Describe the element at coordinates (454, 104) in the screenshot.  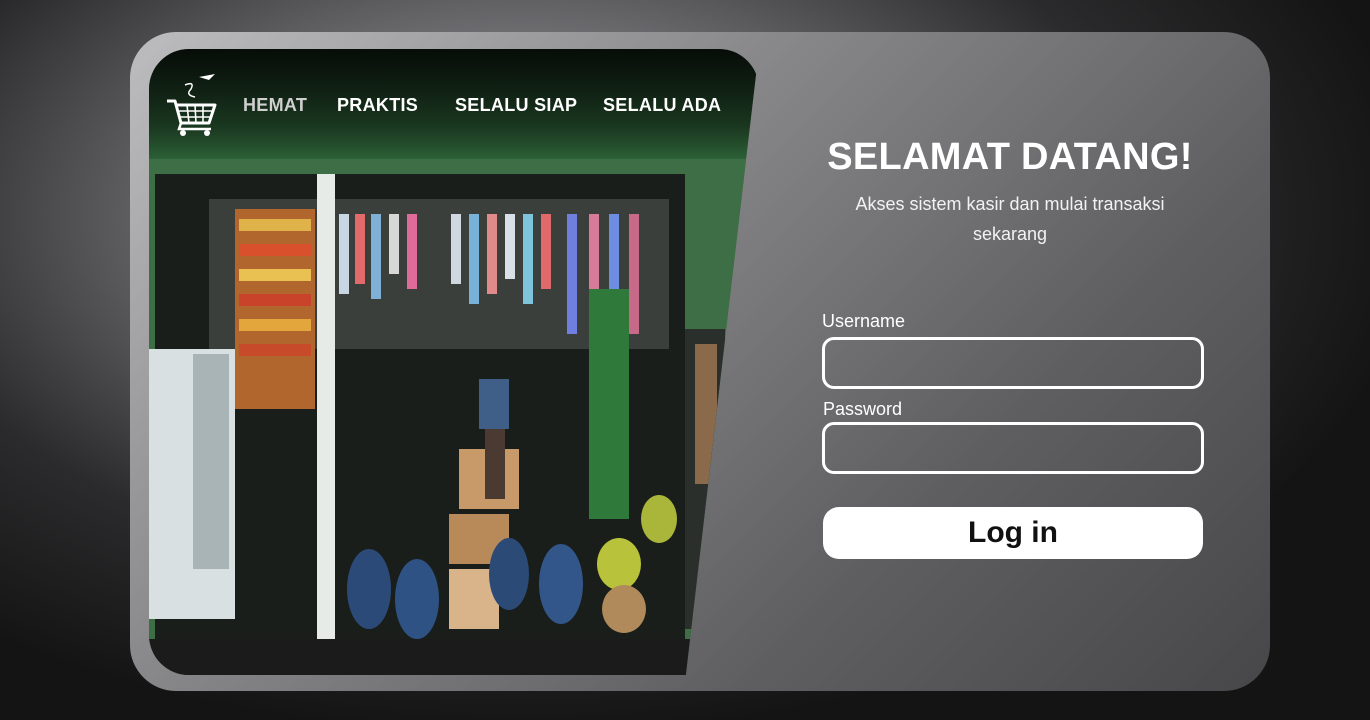
I see `top-navigation: HEMAT PRAKTIS SELALU SIAP SELALU ADA` at that location.